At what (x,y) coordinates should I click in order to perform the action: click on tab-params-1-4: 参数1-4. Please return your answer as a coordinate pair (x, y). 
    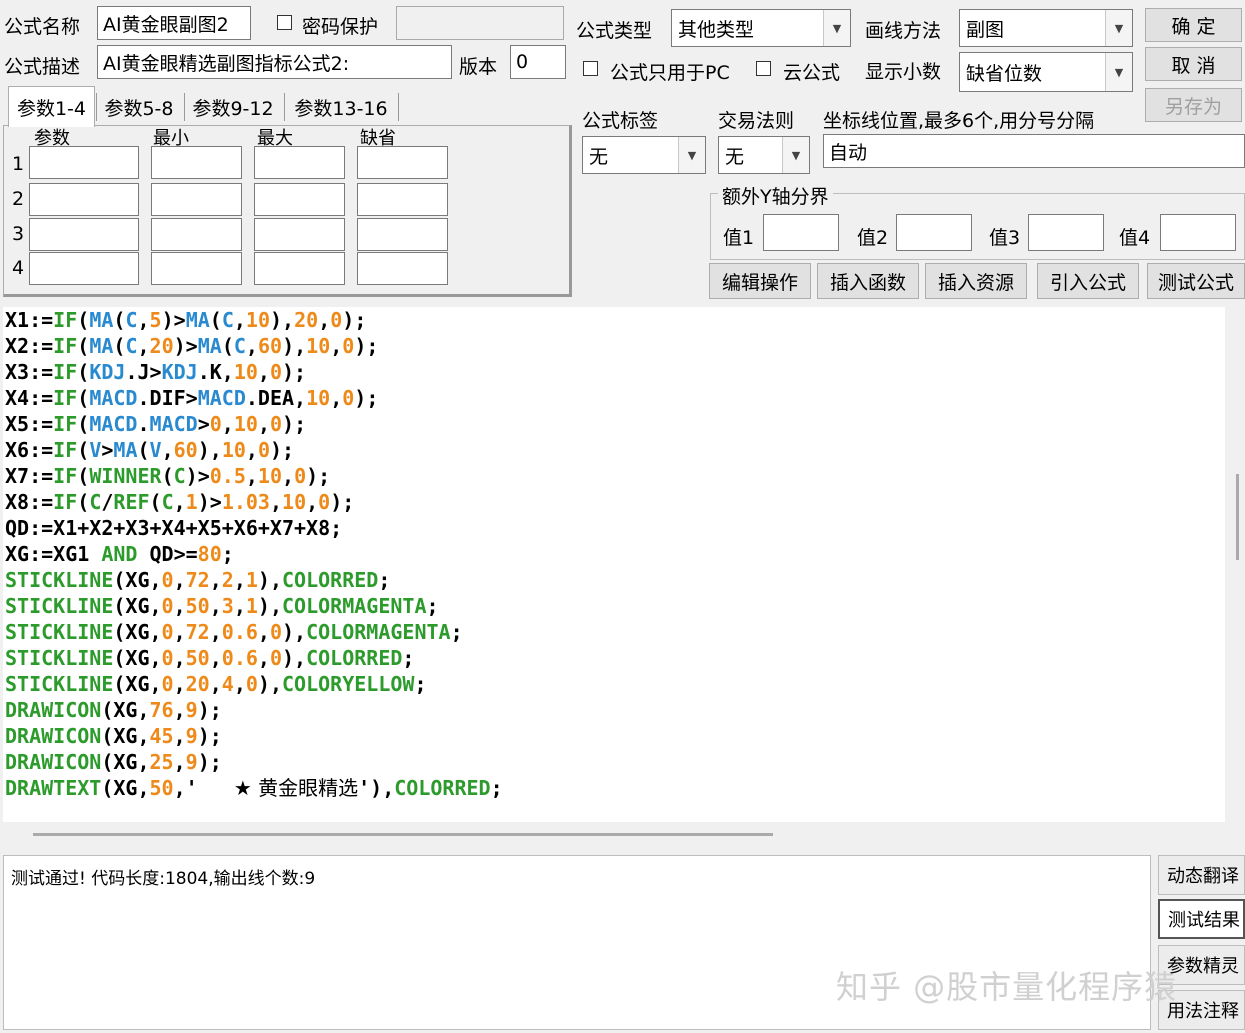
    Looking at the image, I should click on (51, 106).